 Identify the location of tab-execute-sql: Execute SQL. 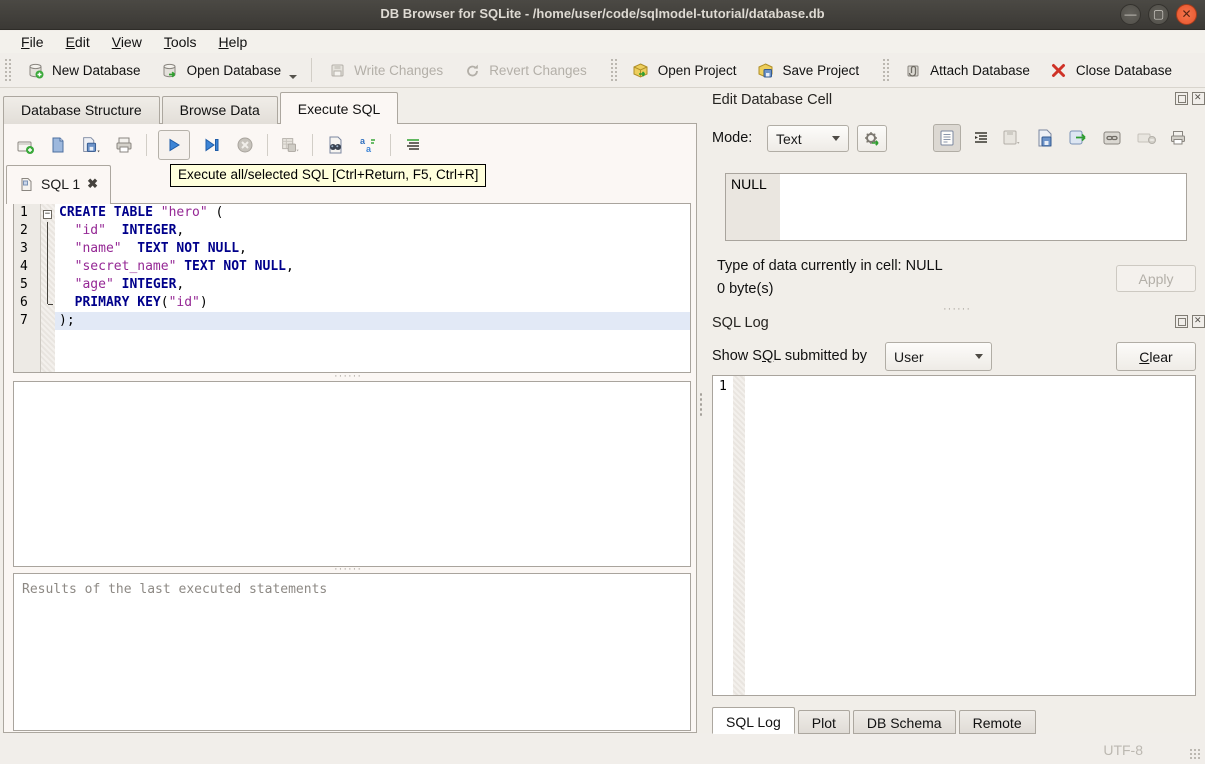
(339, 108).